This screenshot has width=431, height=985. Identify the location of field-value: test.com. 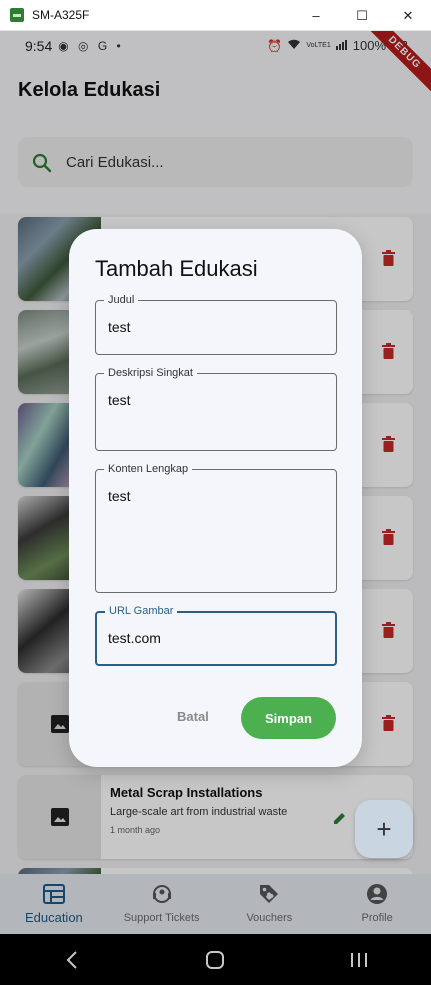
(134, 638).